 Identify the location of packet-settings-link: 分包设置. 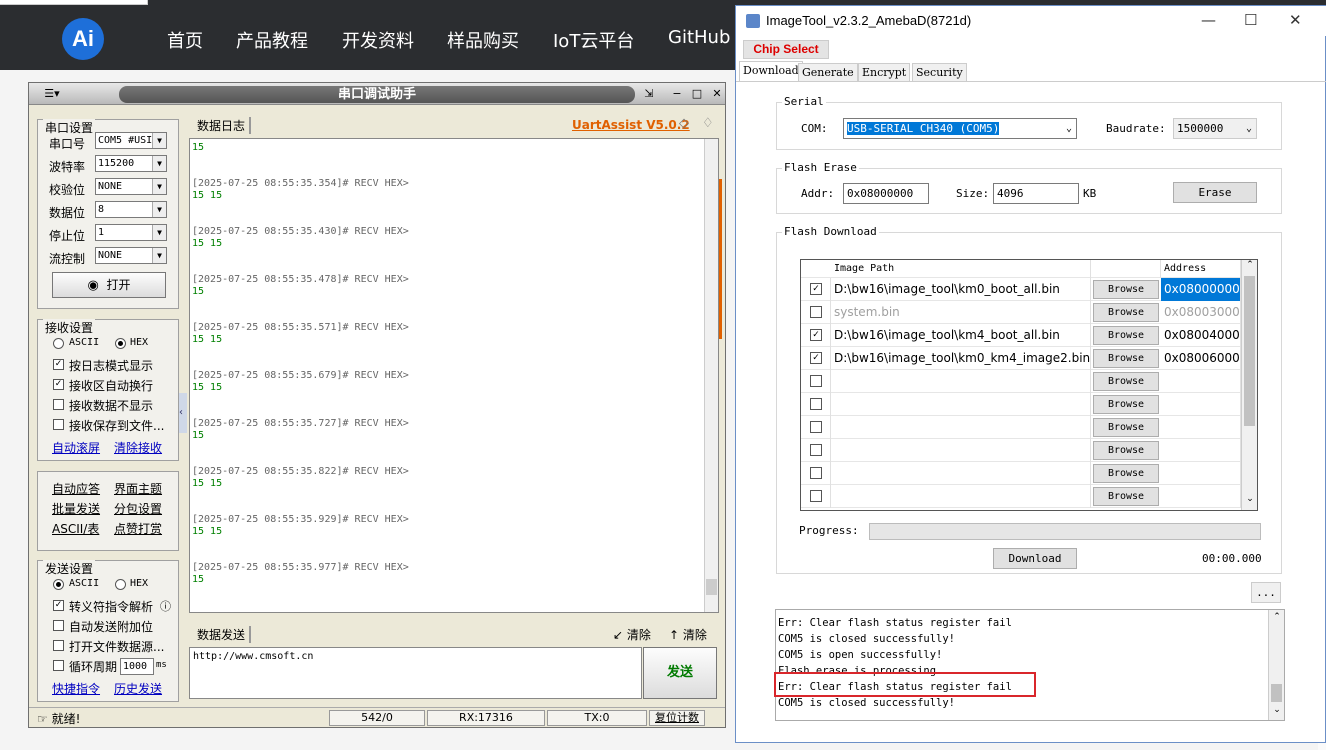
(138, 508).